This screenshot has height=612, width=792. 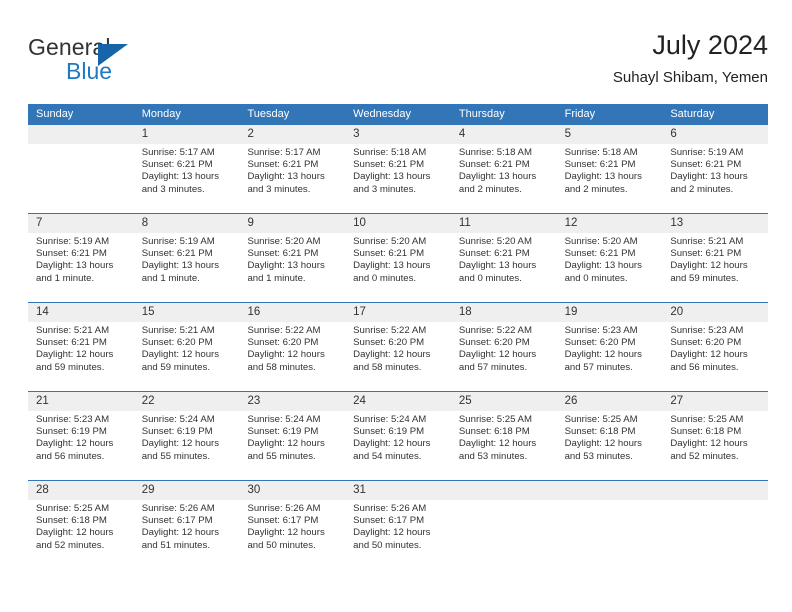 I want to click on day-number: 13, so click(x=715, y=223).